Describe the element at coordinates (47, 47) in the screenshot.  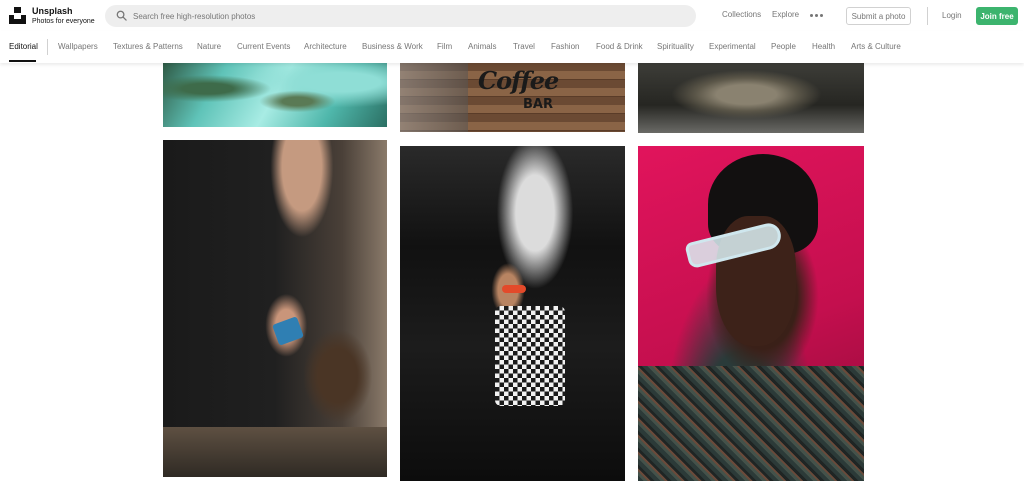
I see `category-divider` at that location.